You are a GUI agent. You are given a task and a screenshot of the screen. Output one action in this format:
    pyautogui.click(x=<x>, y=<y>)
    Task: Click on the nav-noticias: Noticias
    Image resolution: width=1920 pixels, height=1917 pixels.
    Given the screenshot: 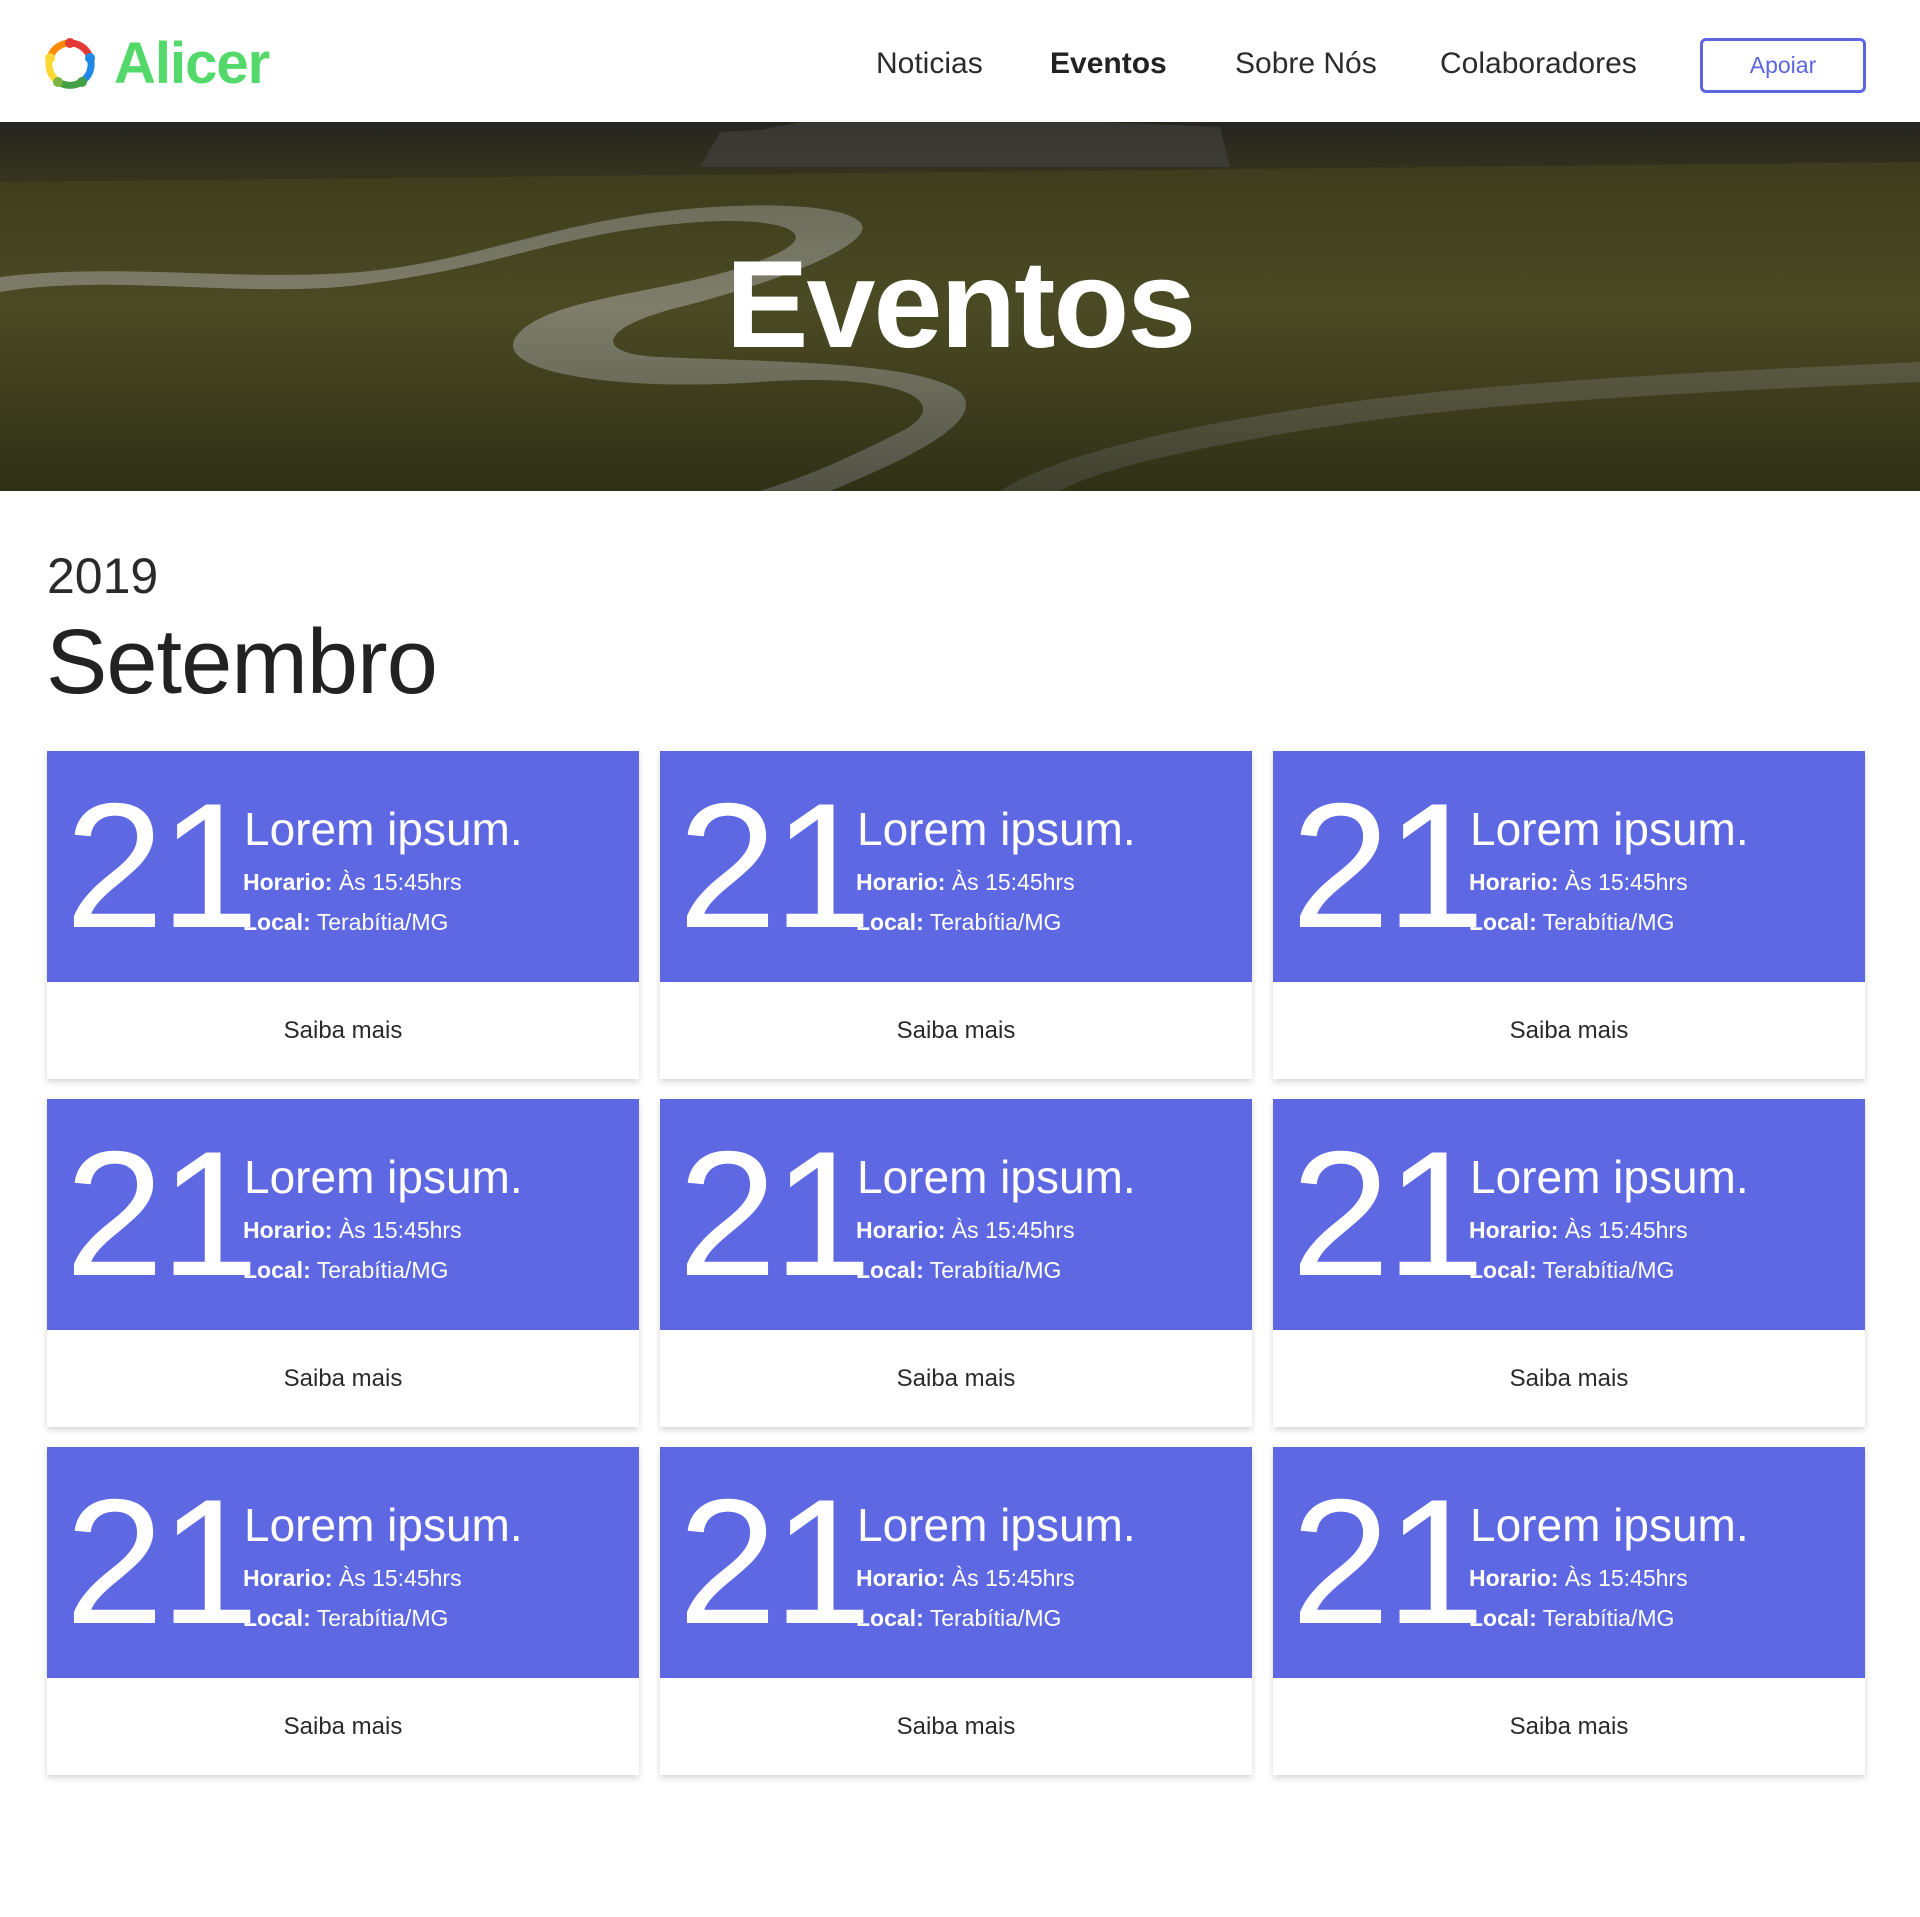 What is the action you would take?
    pyautogui.click(x=929, y=64)
    